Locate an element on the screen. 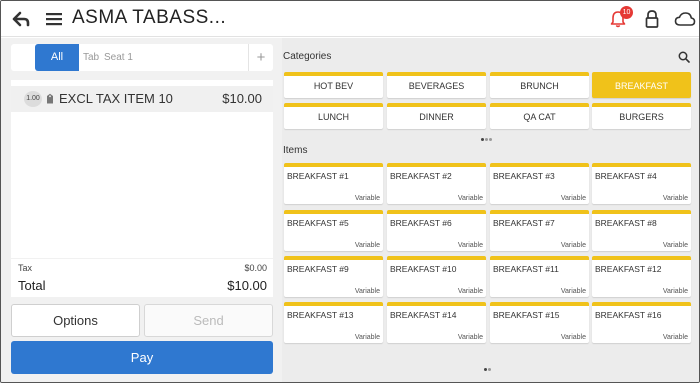  menu-item-name: BREAKFAST #6 is located at coordinates (421, 223).